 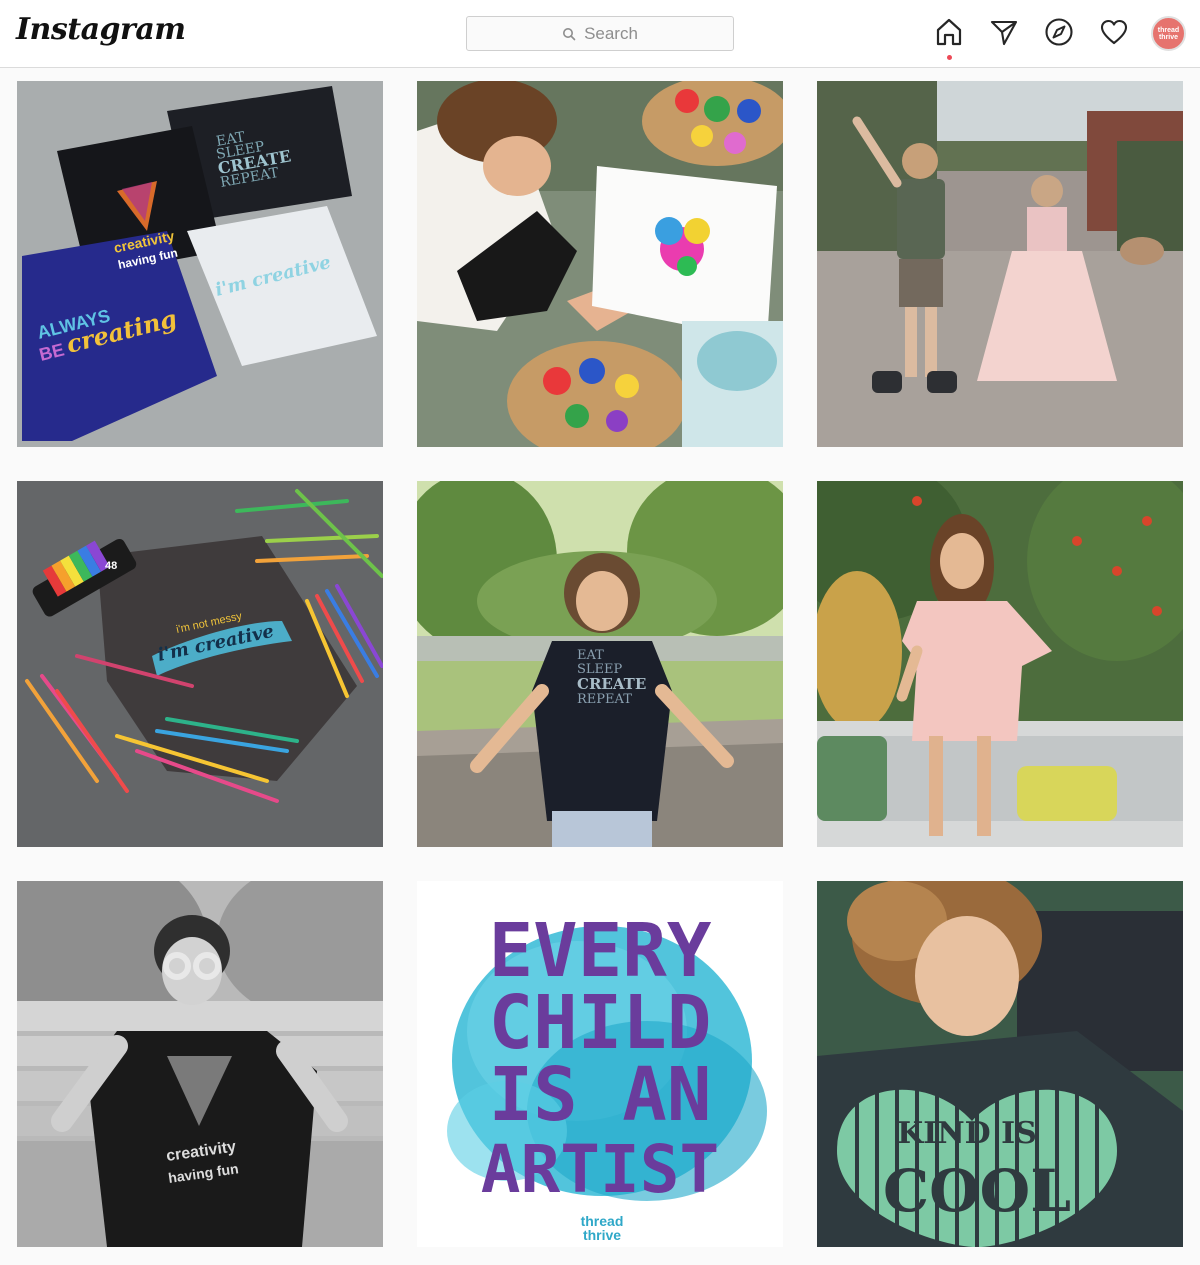 I want to click on post-text: 48, so click(x=111, y=566).